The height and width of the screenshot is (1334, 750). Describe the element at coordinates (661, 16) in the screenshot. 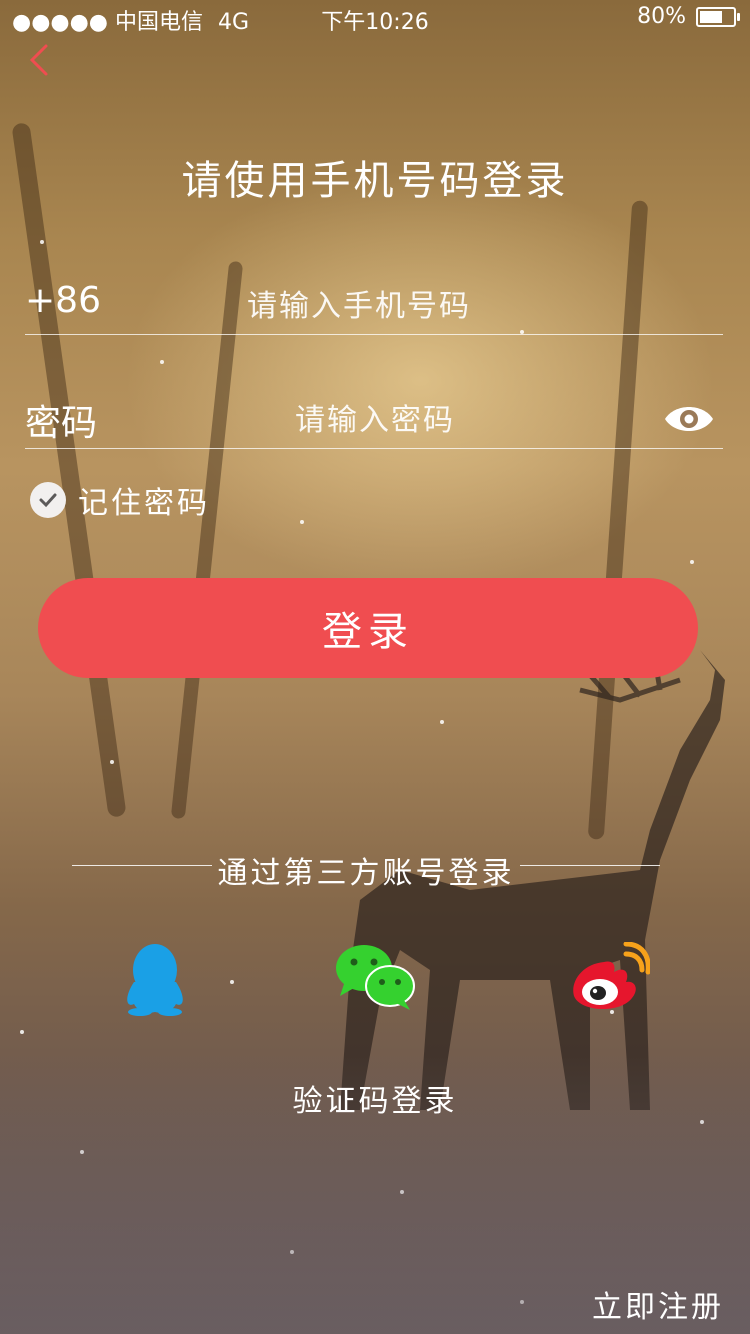

I see `battery-percent: 80%` at that location.